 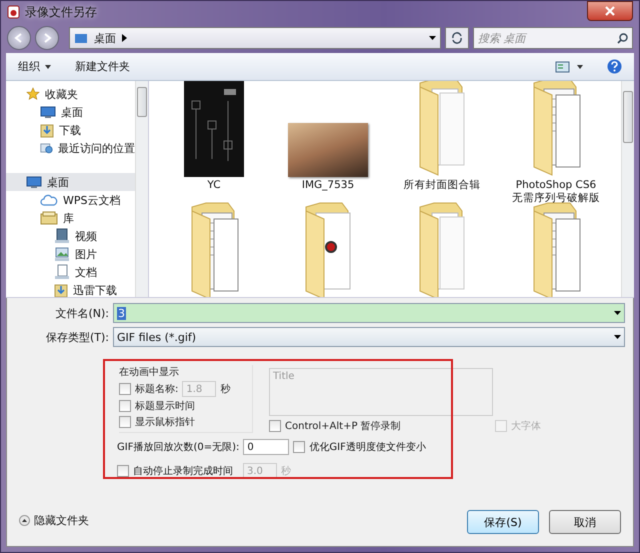 What do you see at coordinates (183, 471) in the screenshot?
I see `checkbox-label: 自动停止录制完成时间` at bounding box center [183, 471].